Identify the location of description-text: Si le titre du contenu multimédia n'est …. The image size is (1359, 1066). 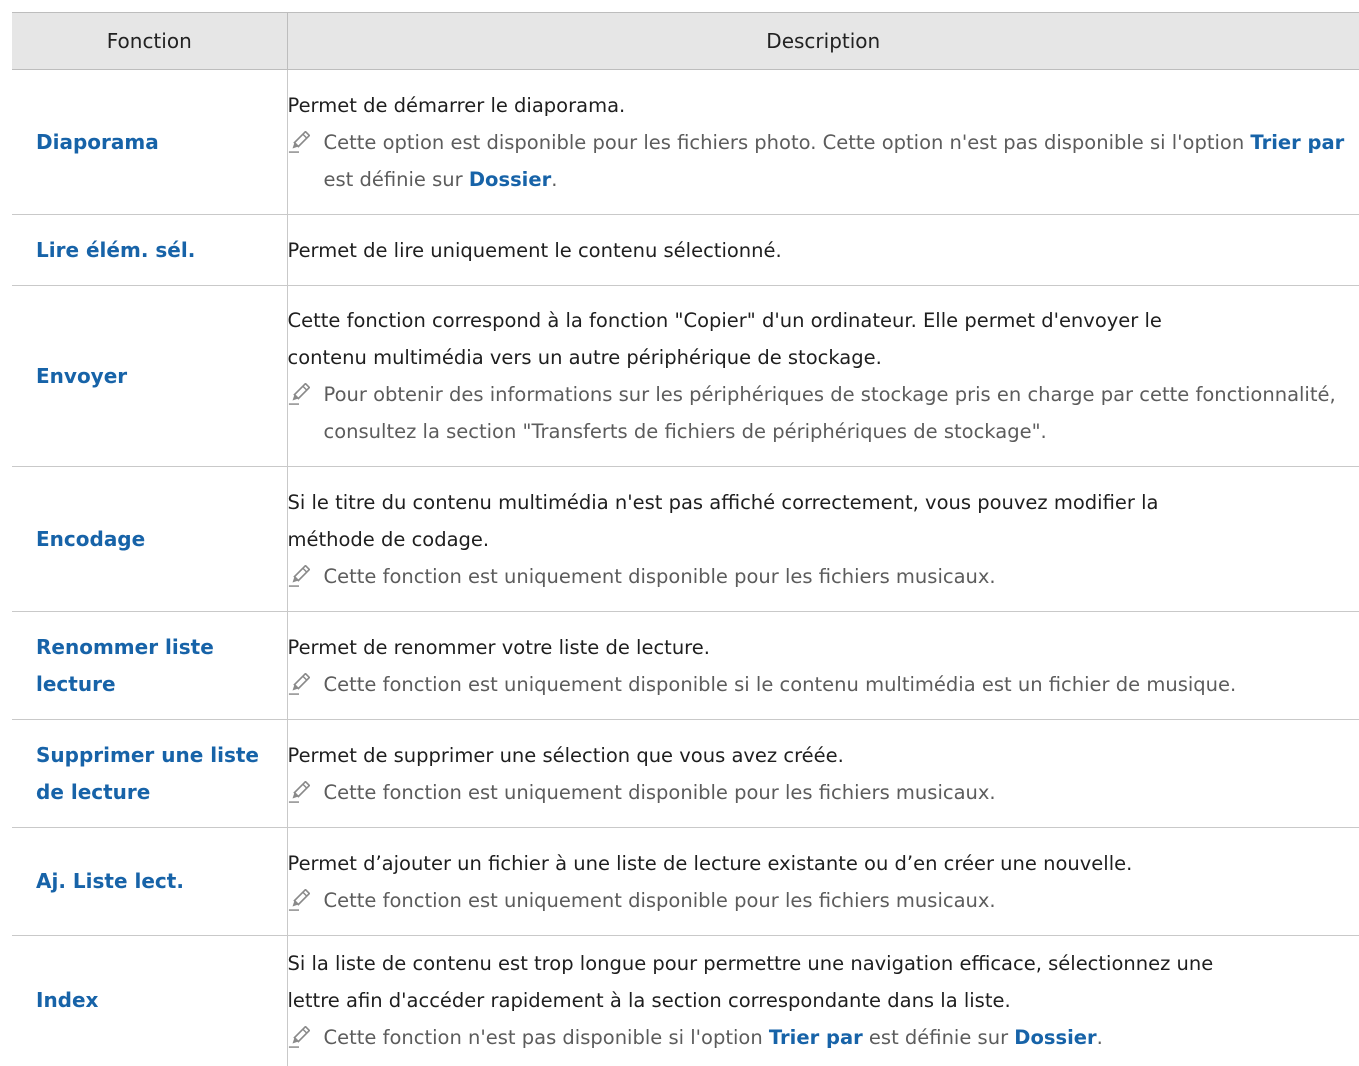
(723, 502).